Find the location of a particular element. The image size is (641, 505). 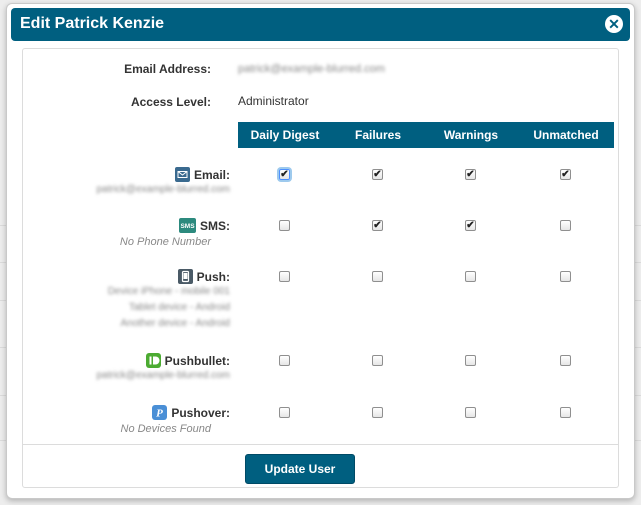

row-label-sms: SMS SMS: is located at coordinates (204, 225).